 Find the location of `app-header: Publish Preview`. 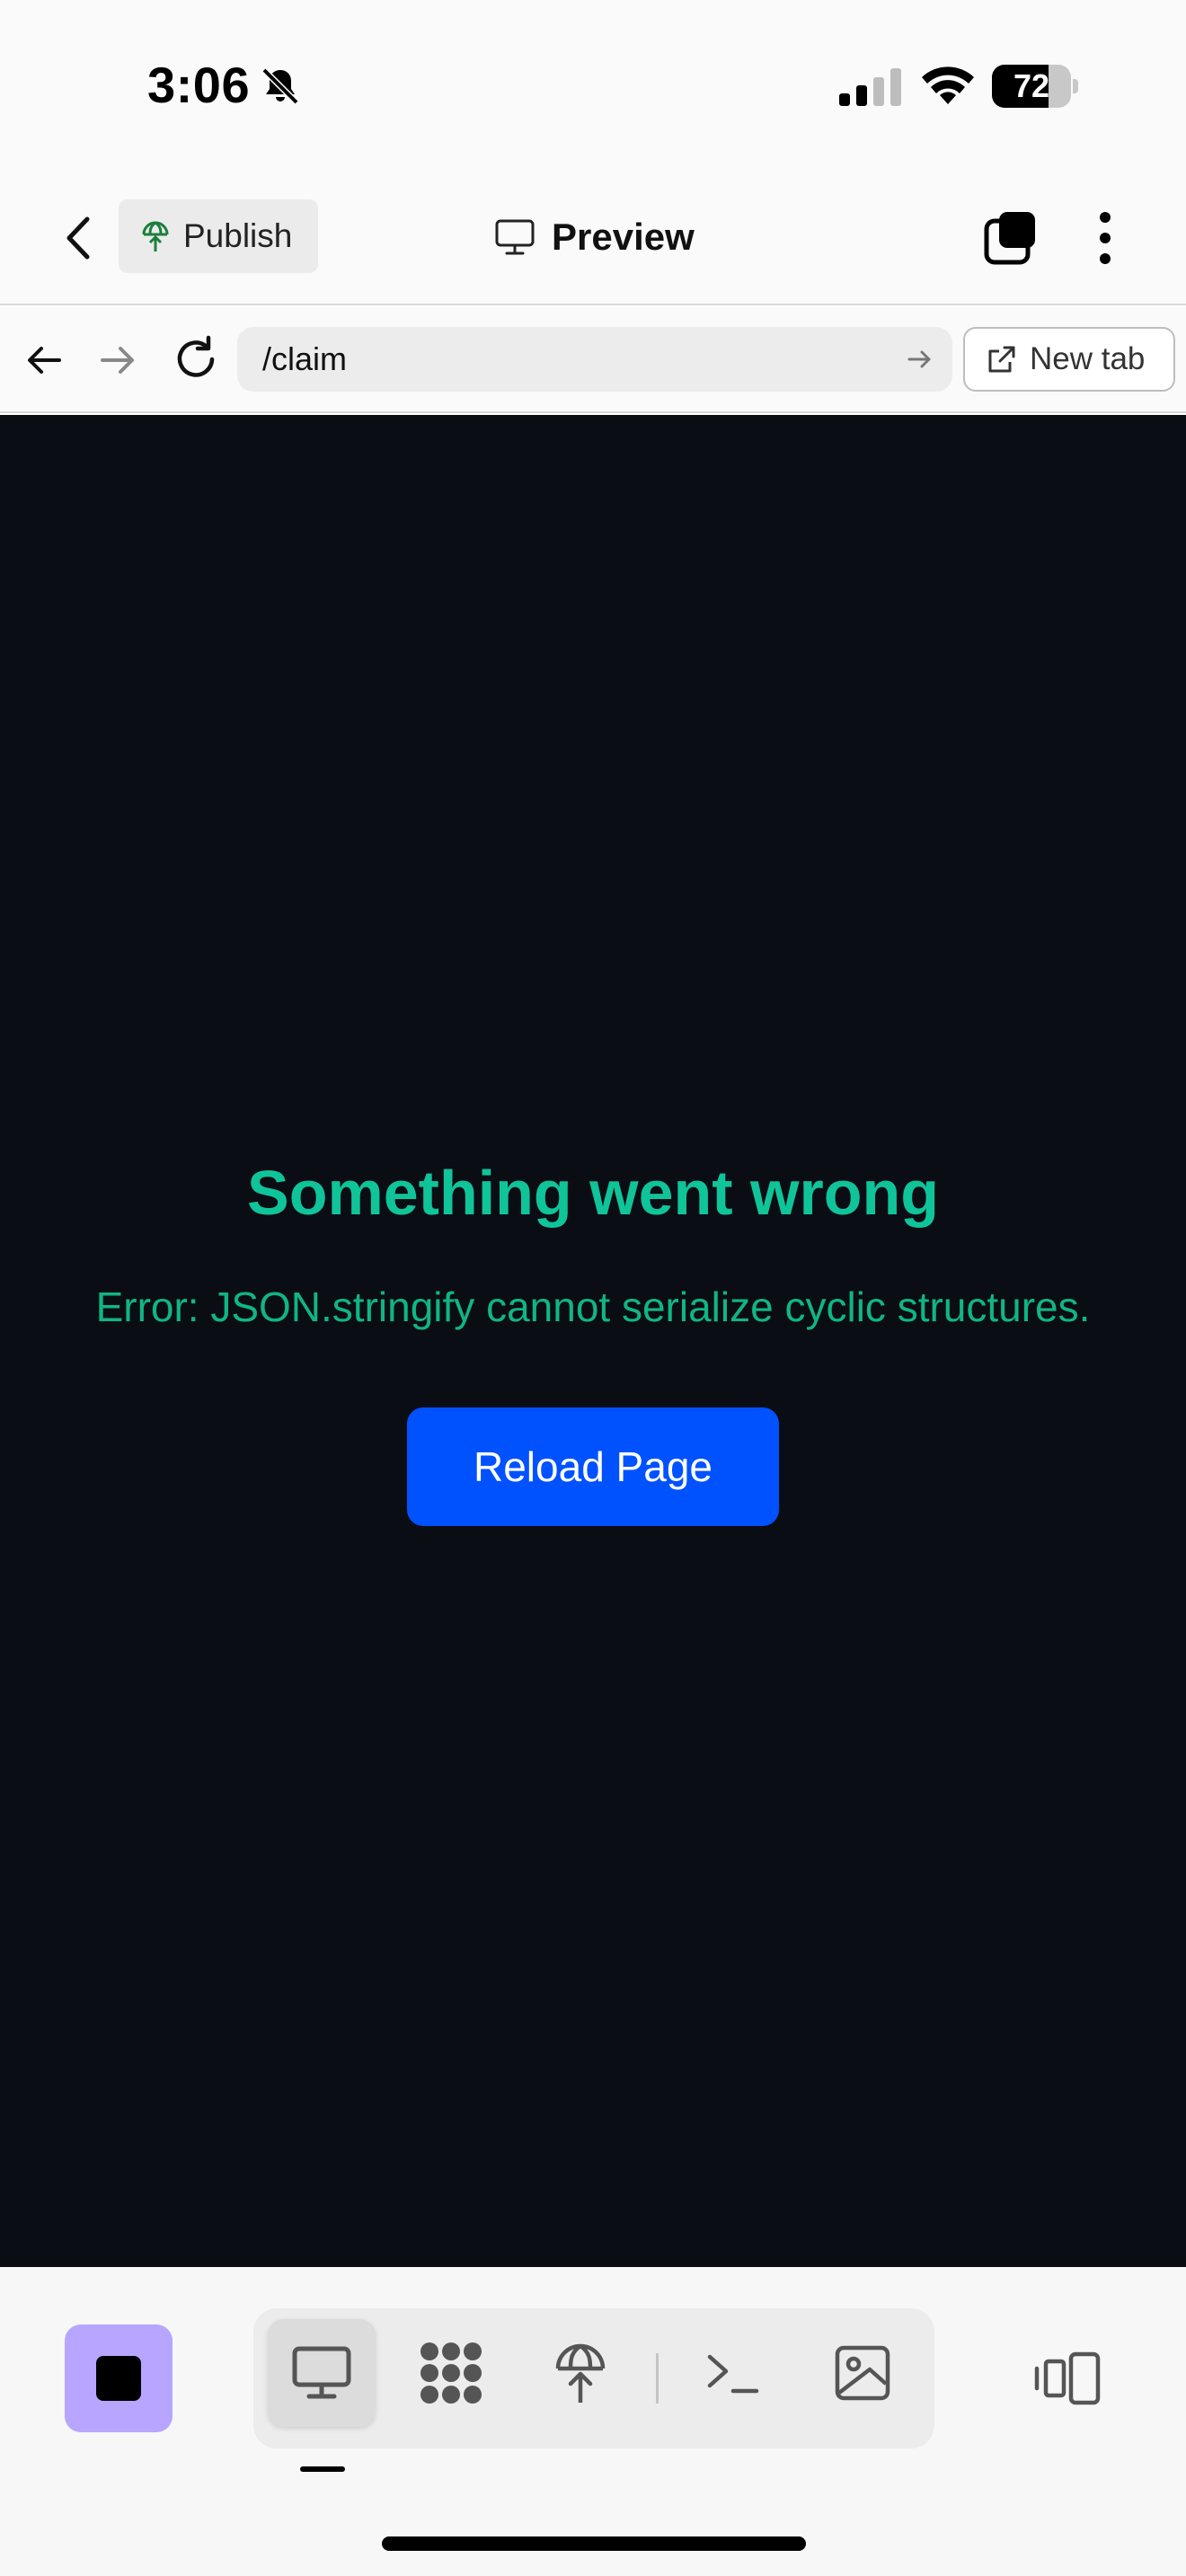

app-header: Publish Preview is located at coordinates (593, 238).